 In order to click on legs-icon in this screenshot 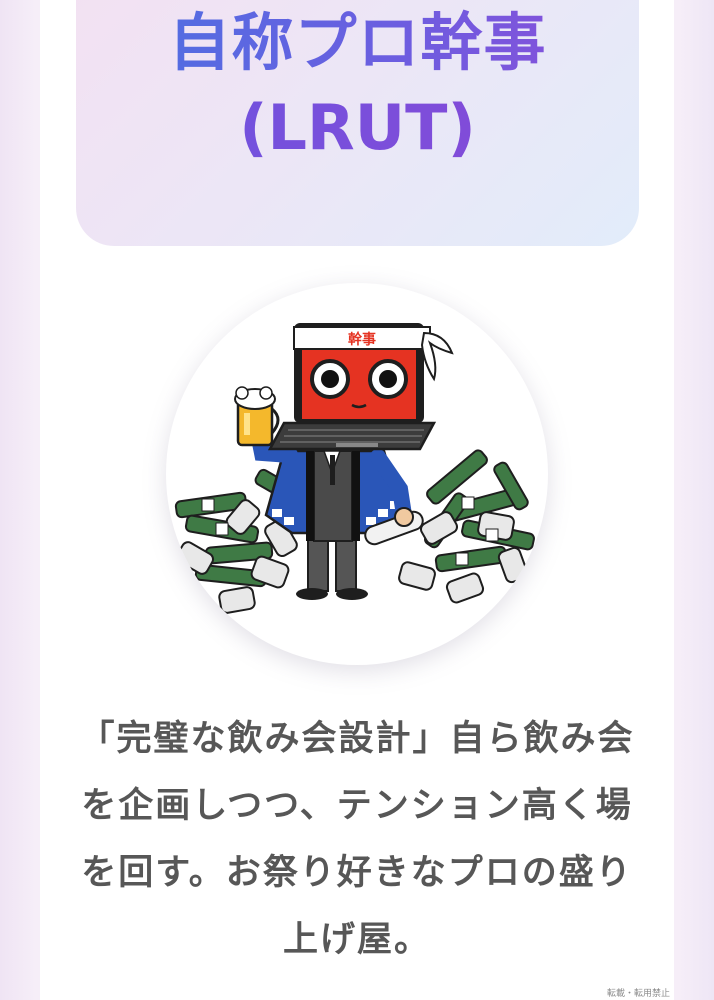, I will do `click(332, 567)`.